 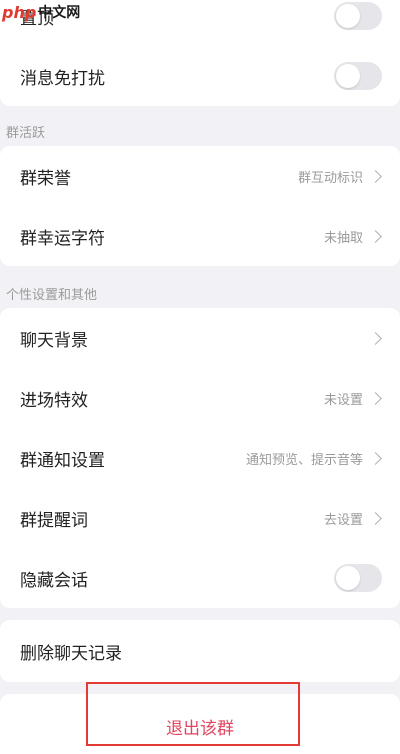 What do you see at coordinates (54, 400) in the screenshot?
I see `entry-effect-label: 进场特效` at bounding box center [54, 400].